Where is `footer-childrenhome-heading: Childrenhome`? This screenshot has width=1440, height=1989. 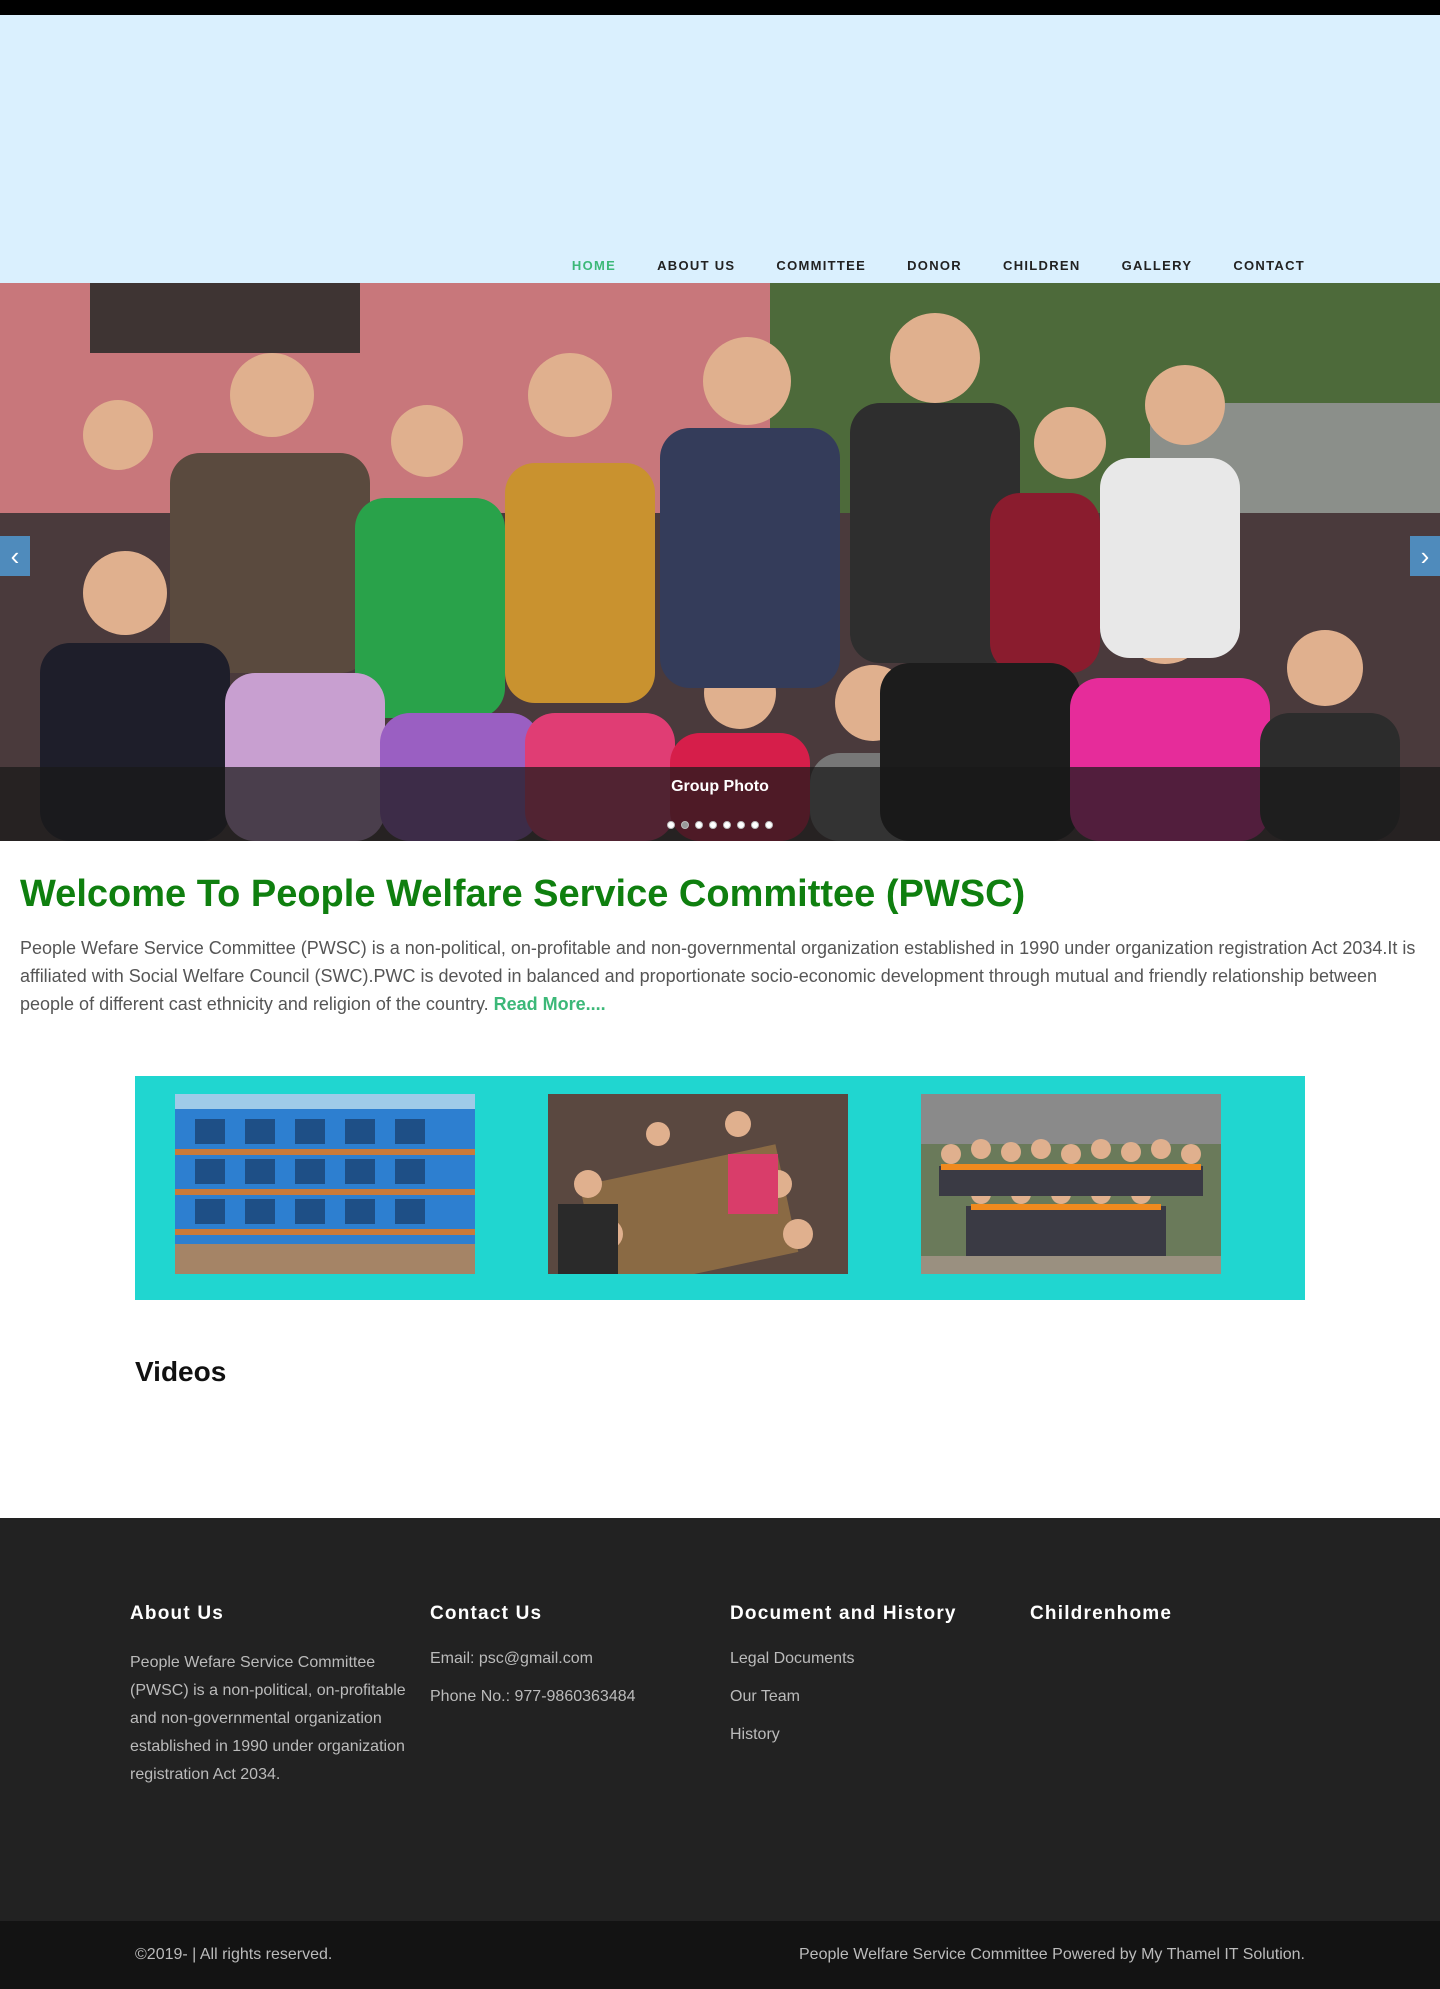
footer-childrenhome-heading: Childrenhome is located at coordinates (1101, 1613).